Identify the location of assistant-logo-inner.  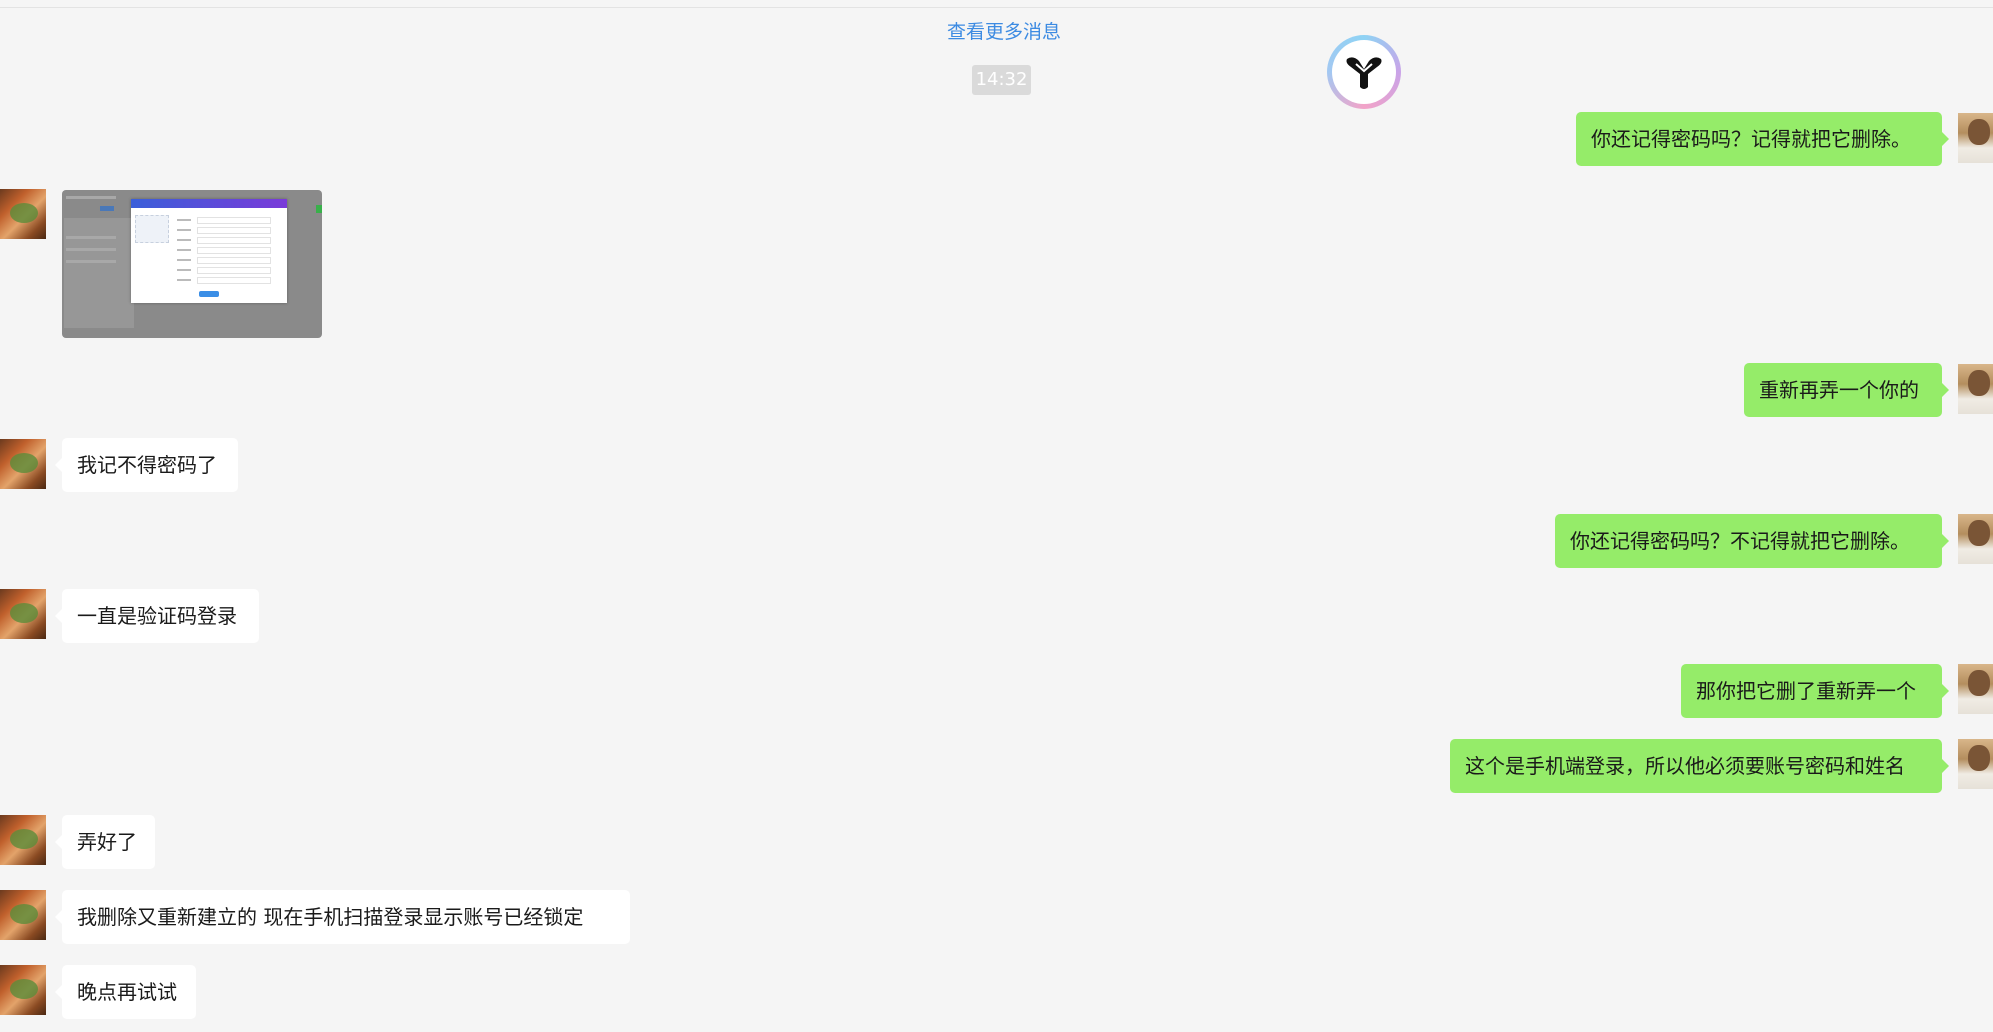
(1364, 72).